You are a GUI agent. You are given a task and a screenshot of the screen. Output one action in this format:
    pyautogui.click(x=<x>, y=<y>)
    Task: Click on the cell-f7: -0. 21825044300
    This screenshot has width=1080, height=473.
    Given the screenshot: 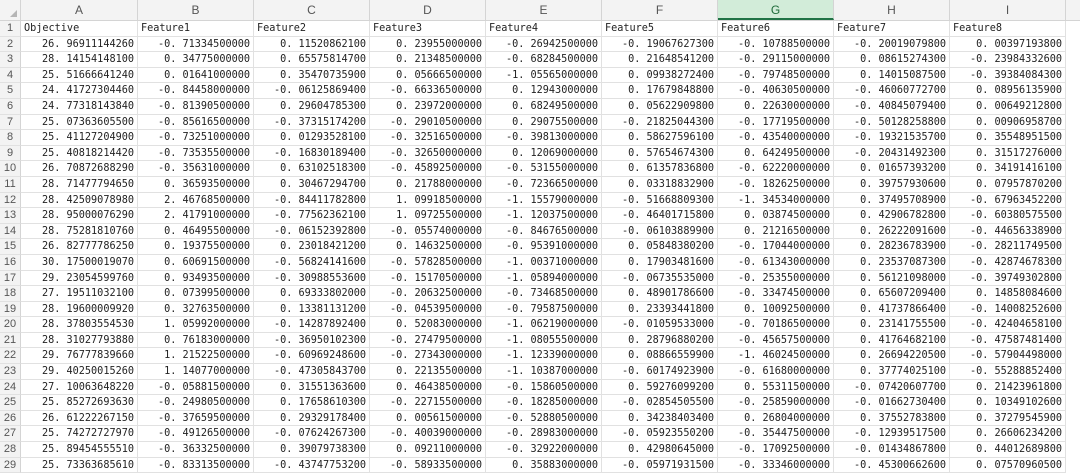 What is the action you would take?
    pyautogui.click(x=660, y=122)
    